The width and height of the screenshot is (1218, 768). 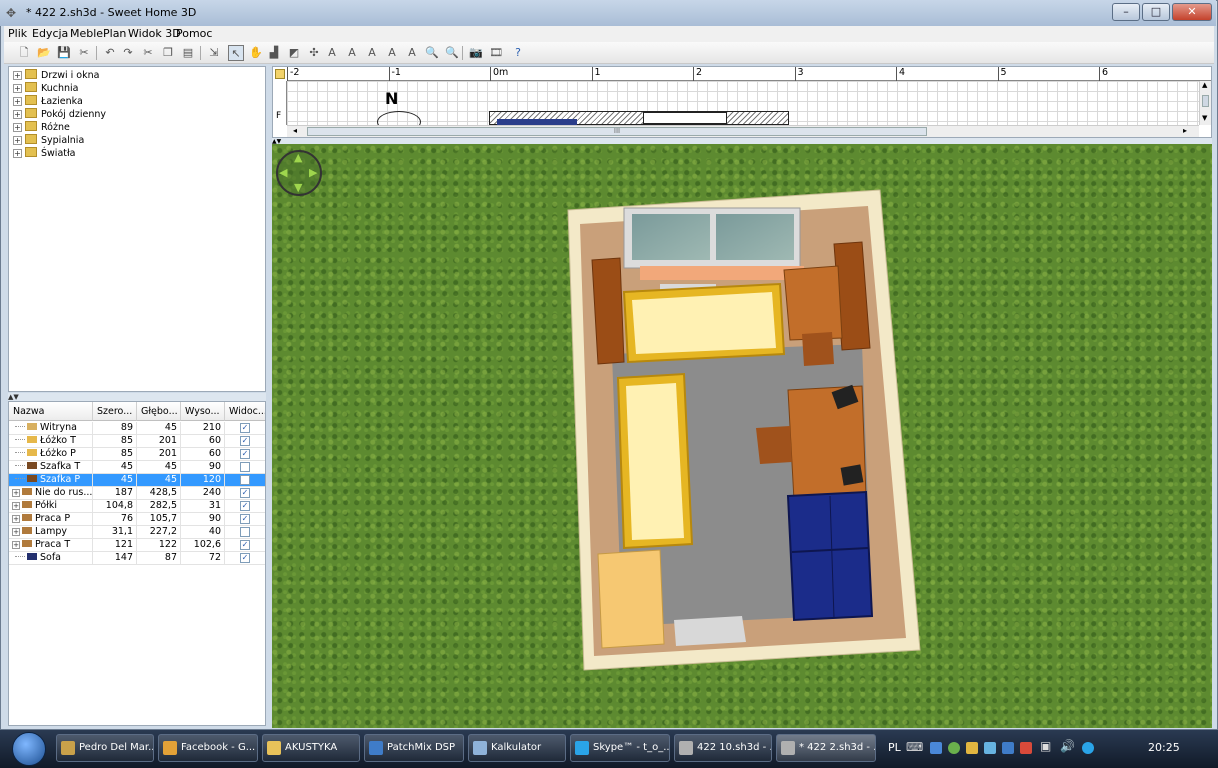 What do you see at coordinates (154, 33) in the screenshot?
I see `menu-widok3d: Widok 3D` at bounding box center [154, 33].